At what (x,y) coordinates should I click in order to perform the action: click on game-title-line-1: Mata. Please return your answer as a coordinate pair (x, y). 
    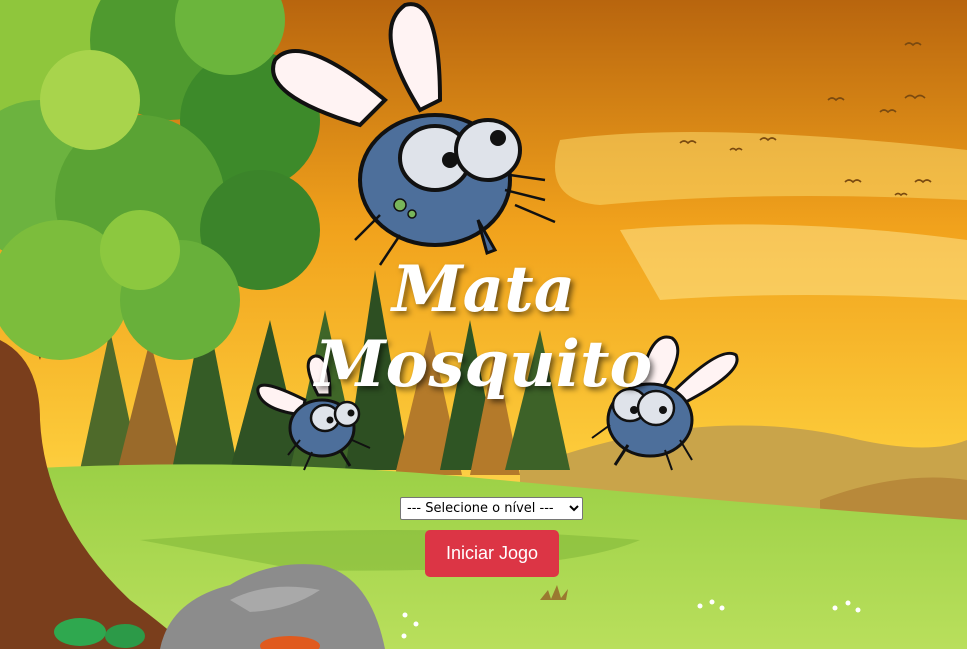
    Looking at the image, I should click on (483, 289).